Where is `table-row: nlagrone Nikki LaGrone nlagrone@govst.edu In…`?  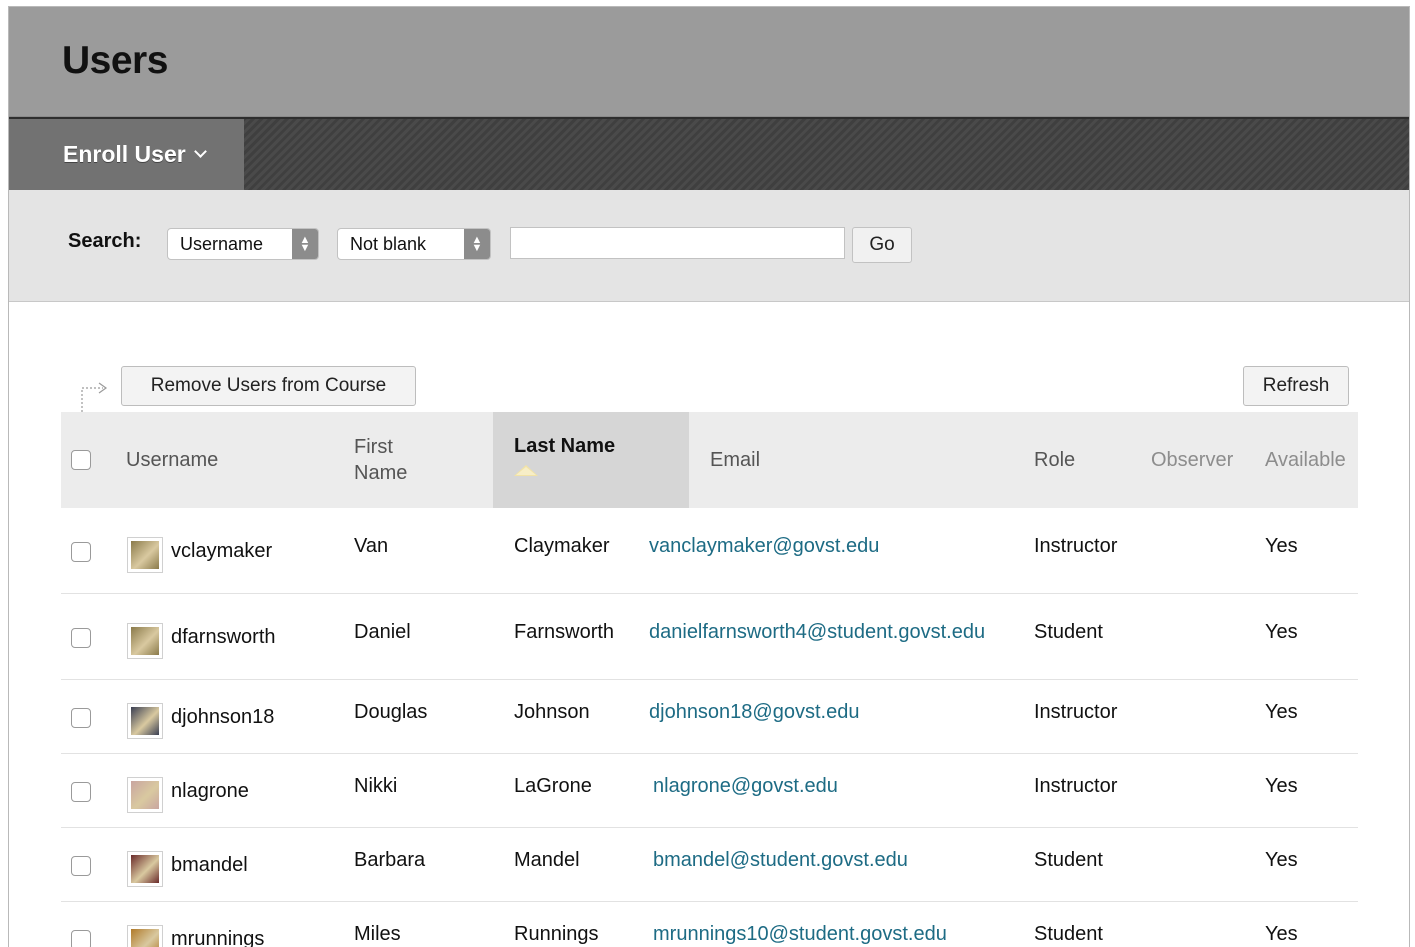
table-row: nlagrone Nikki LaGrone nlagrone@govst.edu In… is located at coordinates (709, 791).